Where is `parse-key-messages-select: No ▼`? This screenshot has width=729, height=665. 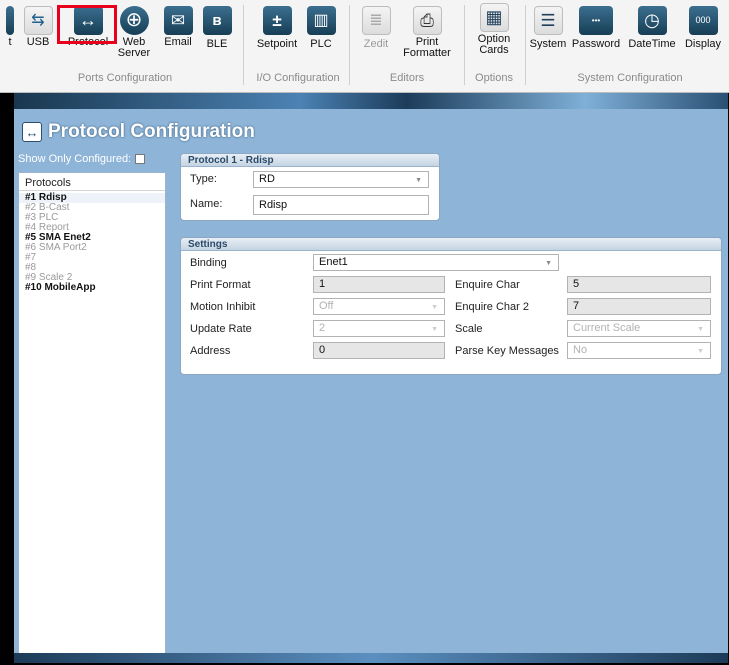 parse-key-messages-select: No ▼ is located at coordinates (639, 350).